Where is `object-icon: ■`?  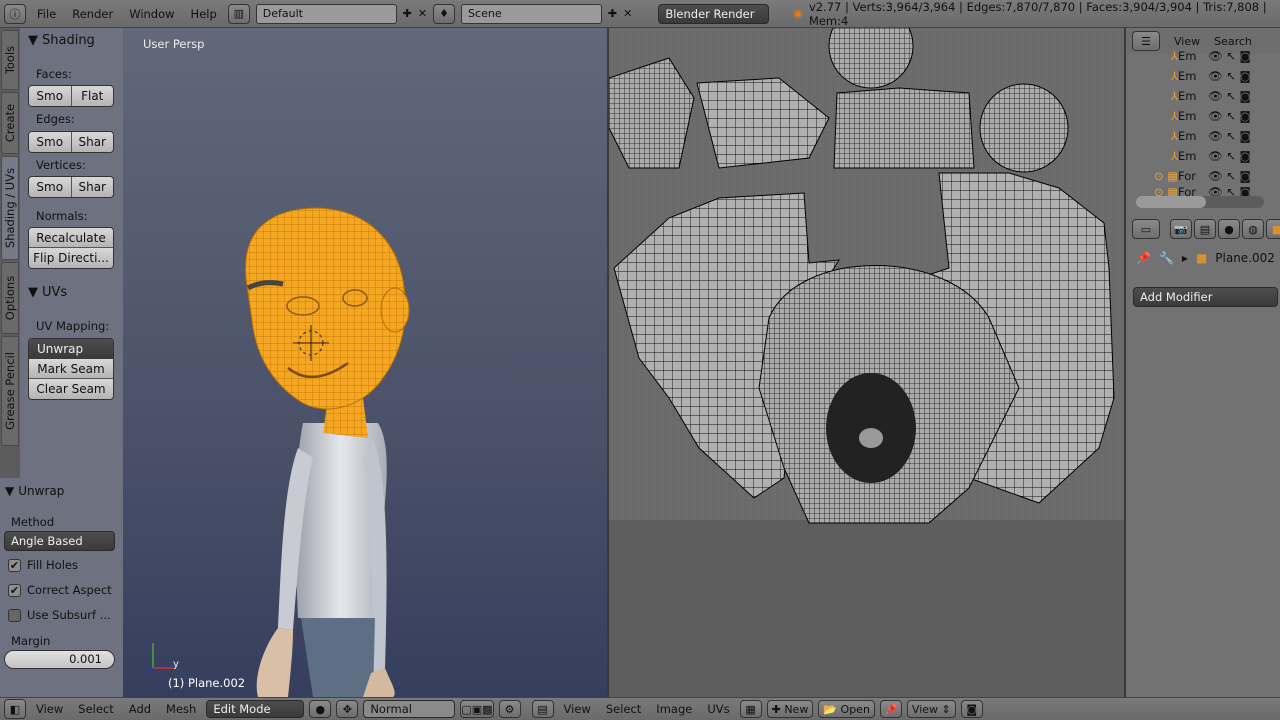
object-icon: ■ is located at coordinates (1201, 258).